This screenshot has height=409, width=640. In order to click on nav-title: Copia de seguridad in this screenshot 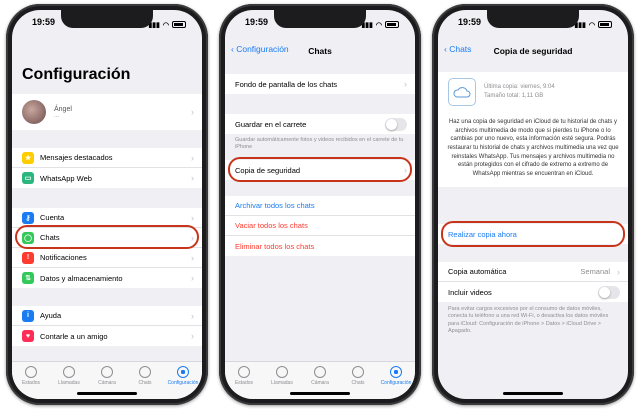, I will do `click(533, 51)`.